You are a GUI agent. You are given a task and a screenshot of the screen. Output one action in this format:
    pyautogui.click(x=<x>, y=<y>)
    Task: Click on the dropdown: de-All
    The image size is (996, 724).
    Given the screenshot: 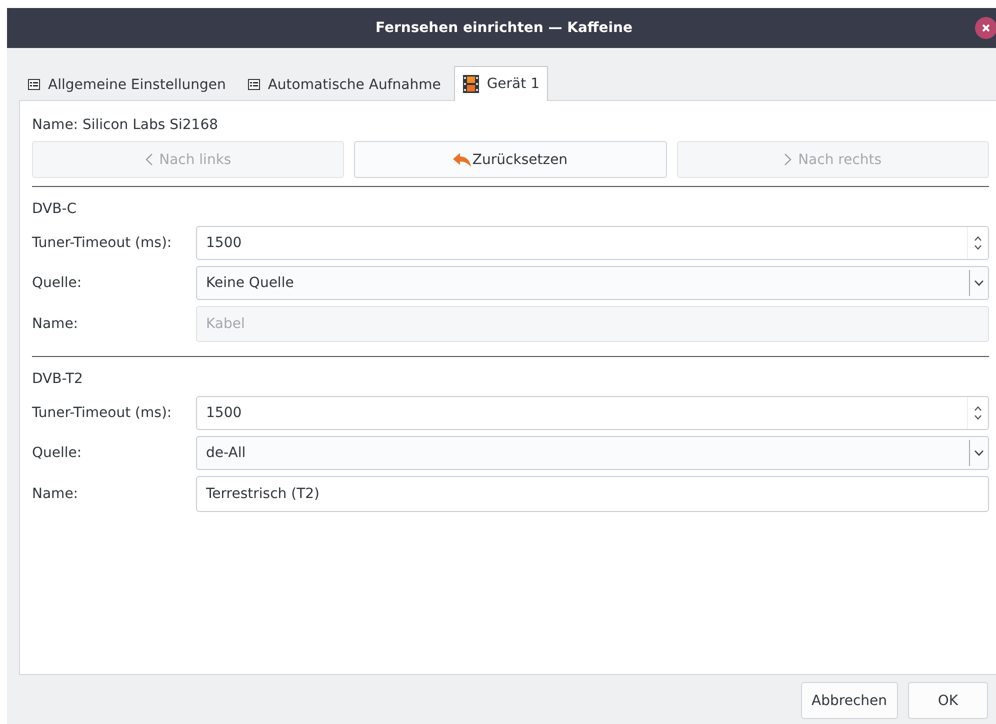 What is the action you would take?
    pyautogui.click(x=592, y=453)
    